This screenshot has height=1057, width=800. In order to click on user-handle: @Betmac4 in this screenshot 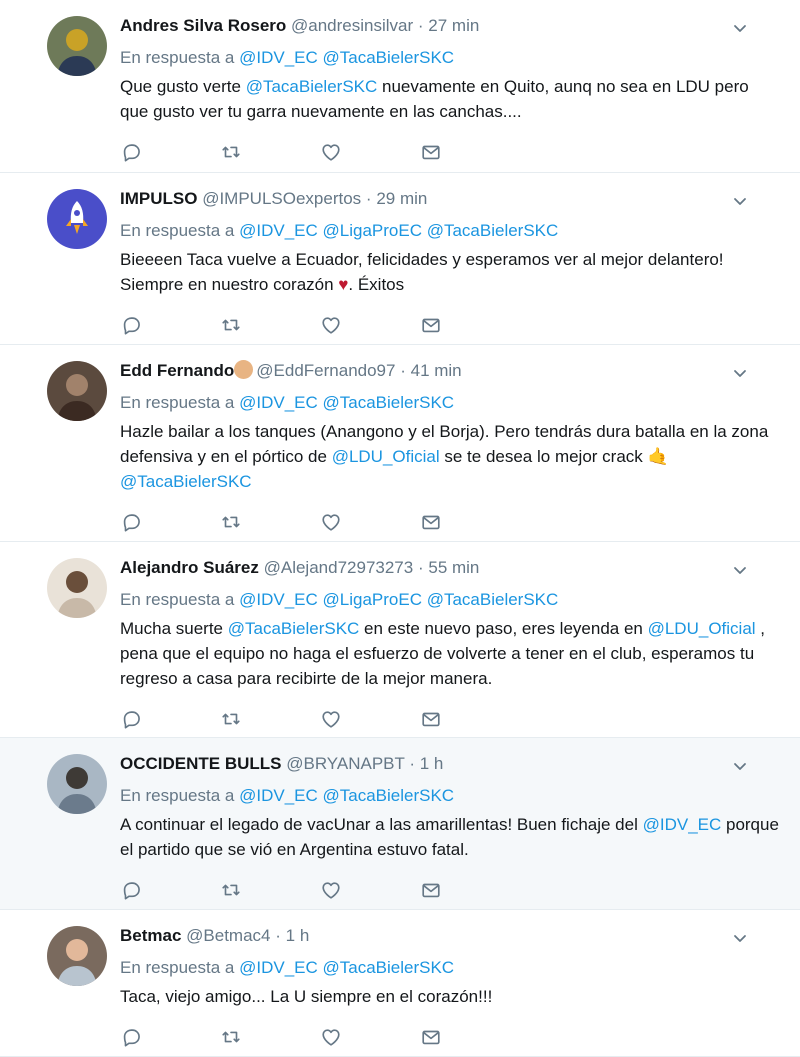, I will do `click(228, 935)`.